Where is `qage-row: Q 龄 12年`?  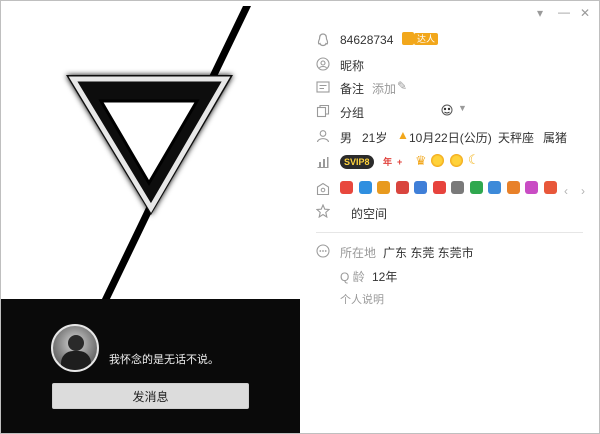 qage-row: Q 龄 12年 is located at coordinates (442, 275).